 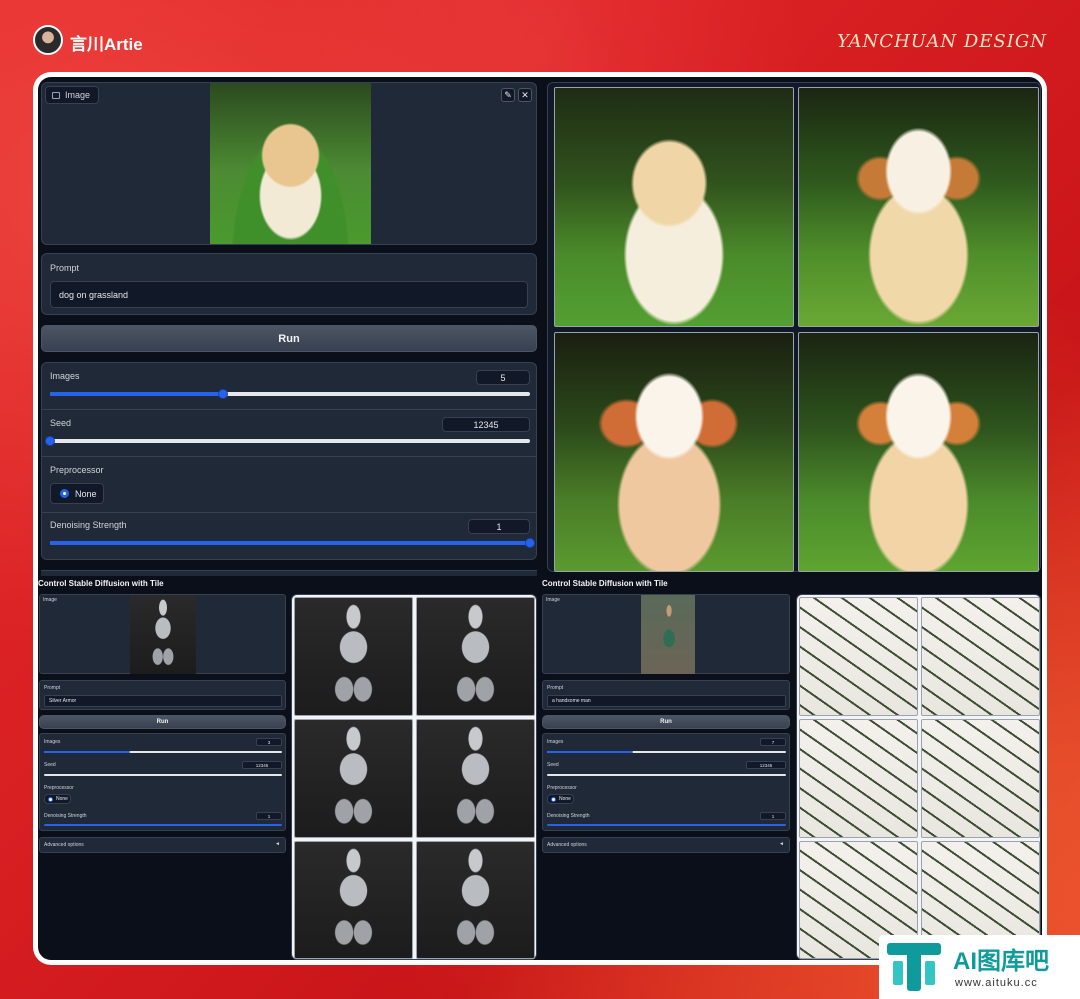 I want to click on demo-left-image-tag: Image, so click(x=50, y=600).